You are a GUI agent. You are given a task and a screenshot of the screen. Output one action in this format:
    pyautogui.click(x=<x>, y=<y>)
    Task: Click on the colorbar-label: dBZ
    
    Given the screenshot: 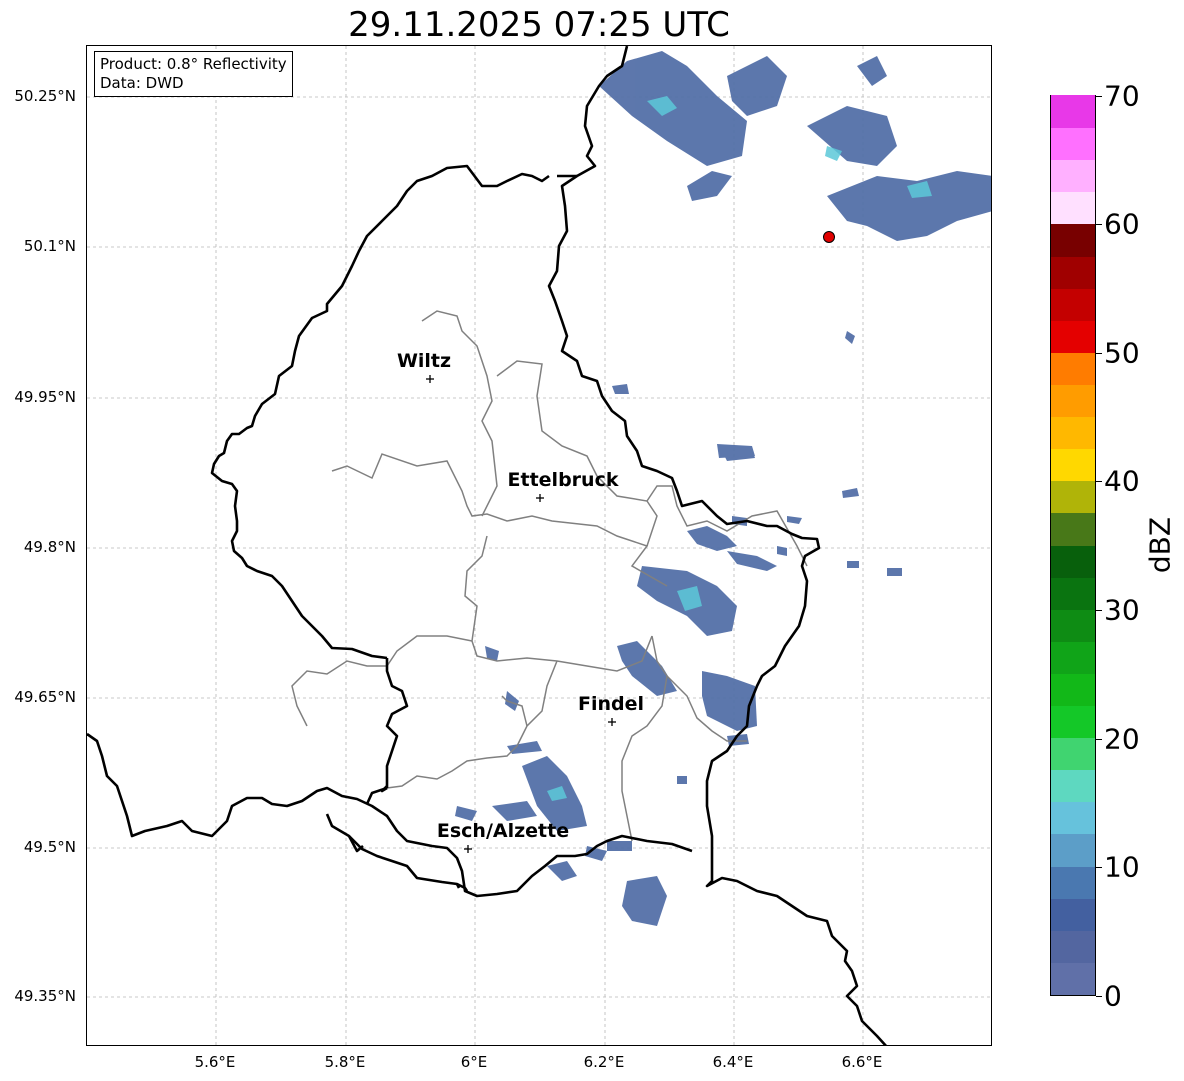 What is the action you would take?
    pyautogui.click(x=1160, y=545)
    